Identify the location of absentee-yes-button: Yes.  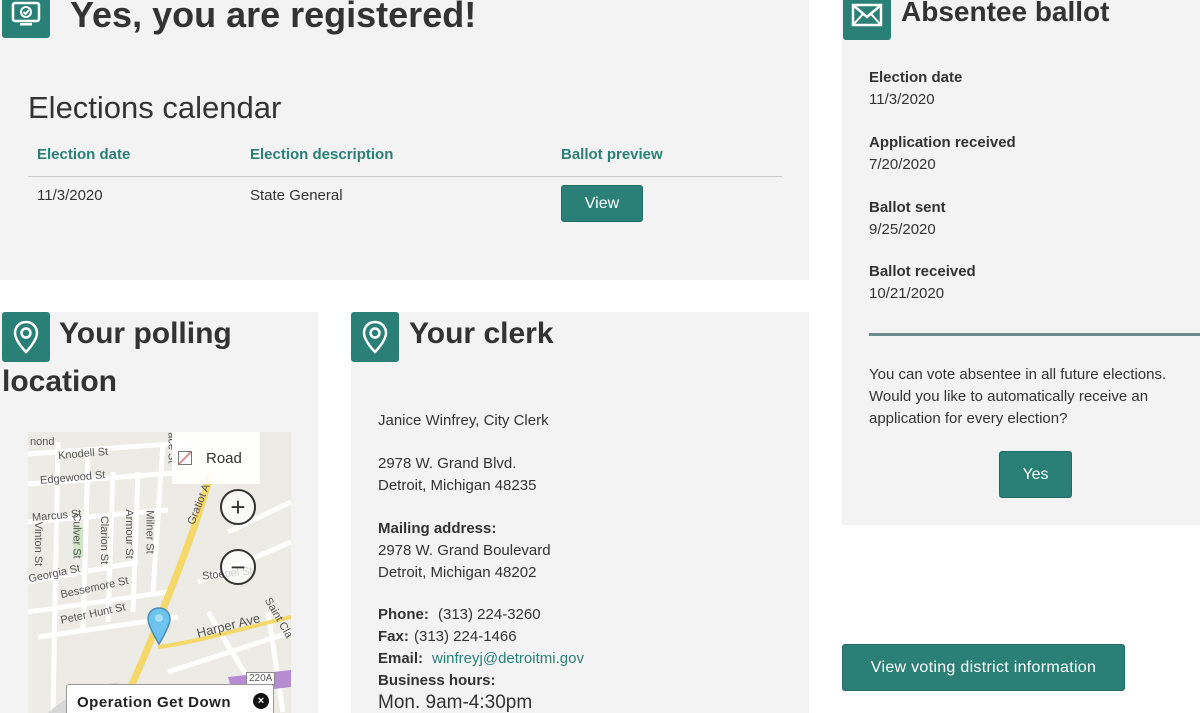
(1035, 474).